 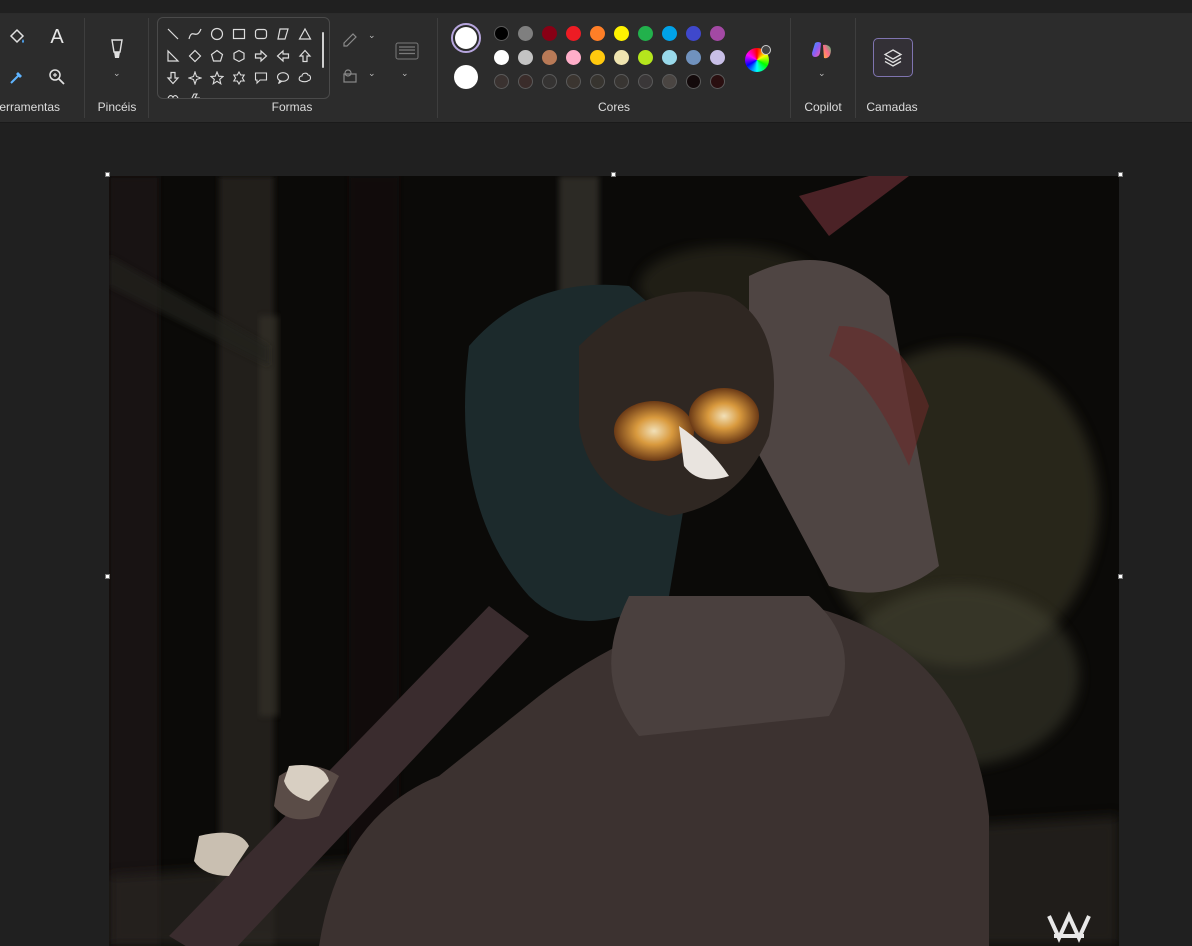 What do you see at coordinates (466, 77) in the screenshot?
I see `secondary-color-swatch` at bounding box center [466, 77].